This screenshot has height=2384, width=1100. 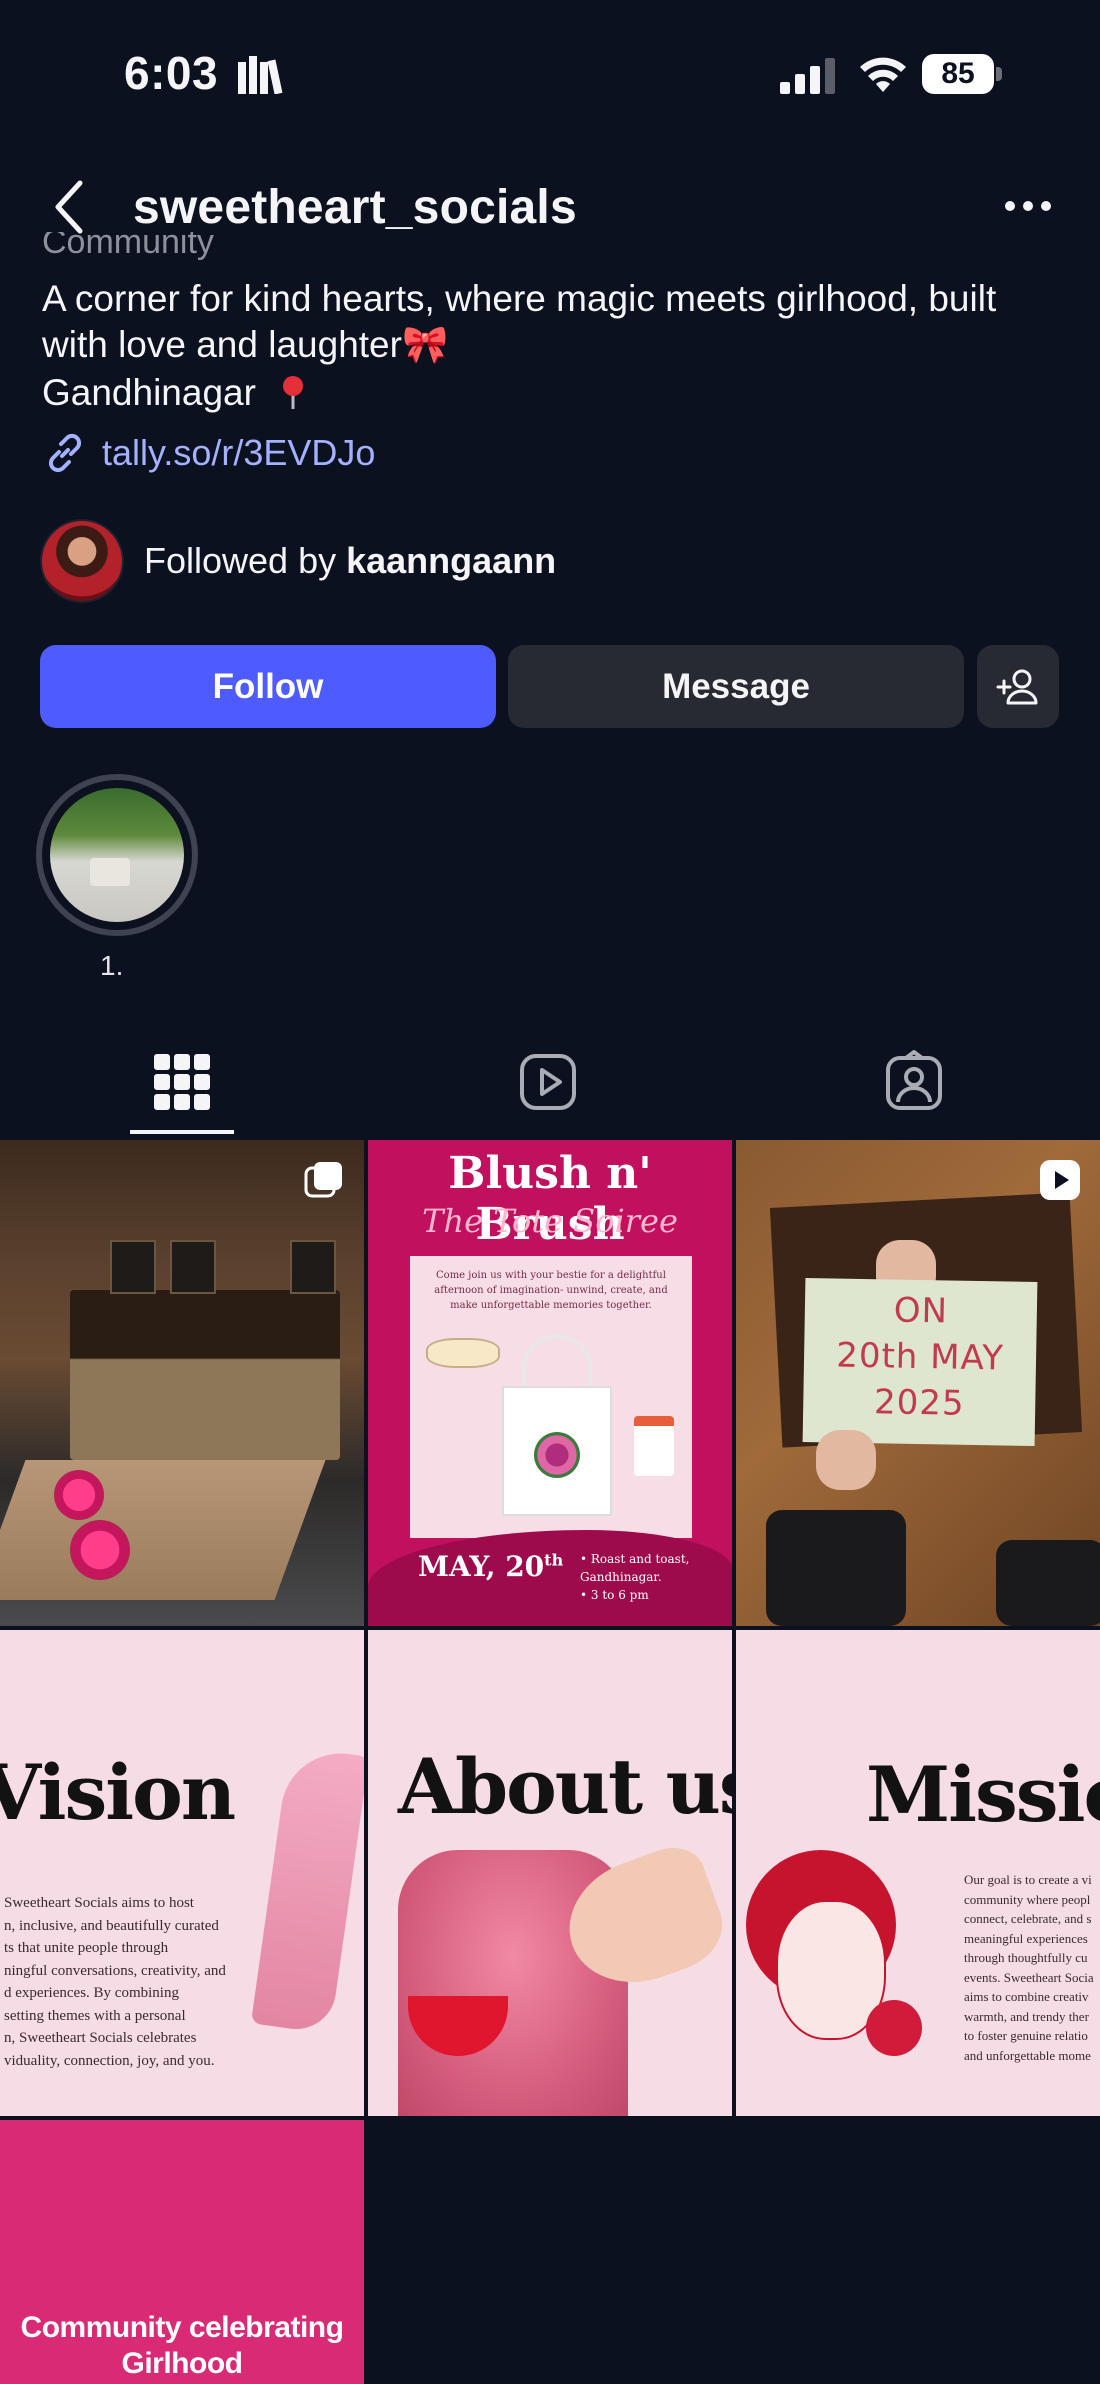 What do you see at coordinates (118, 1792) in the screenshot?
I see `post-title: Vision` at bounding box center [118, 1792].